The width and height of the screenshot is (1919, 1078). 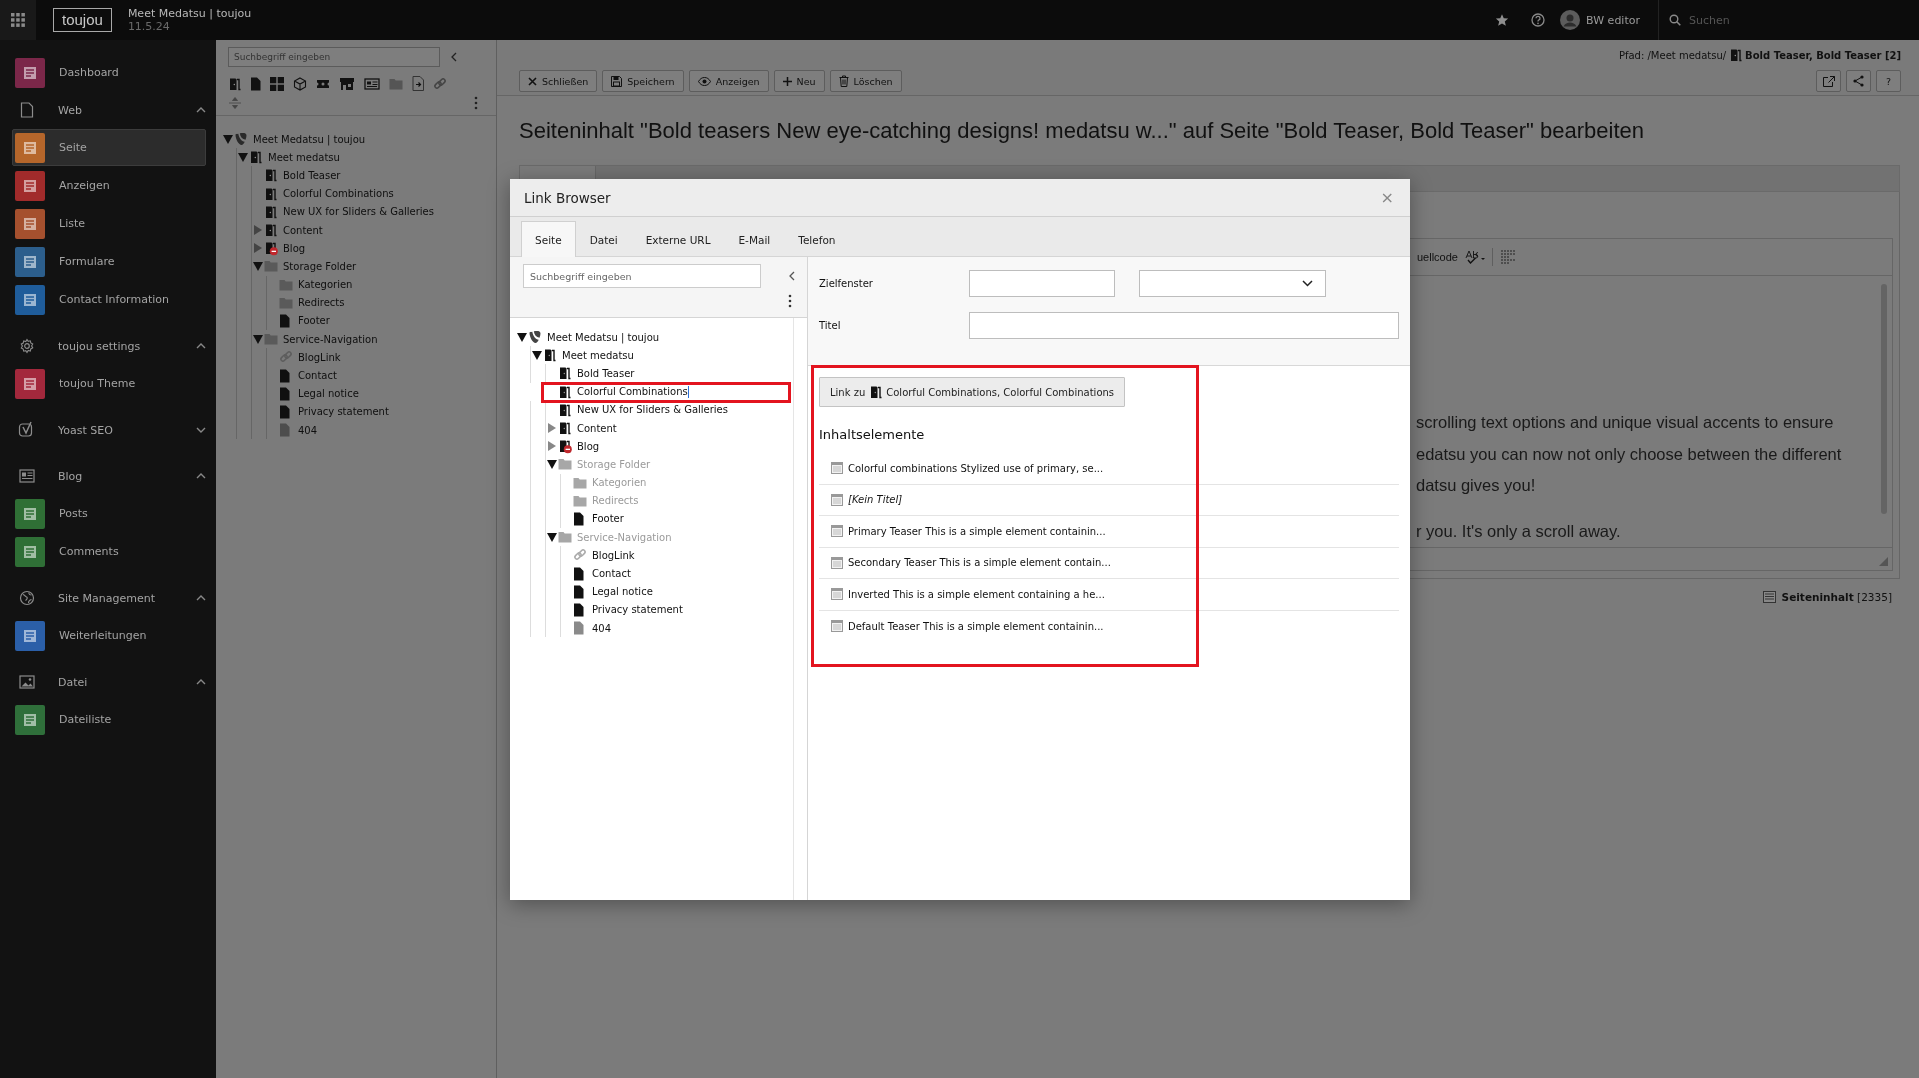 I want to click on section-heading: Inhaltselemente, so click(x=872, y=434).